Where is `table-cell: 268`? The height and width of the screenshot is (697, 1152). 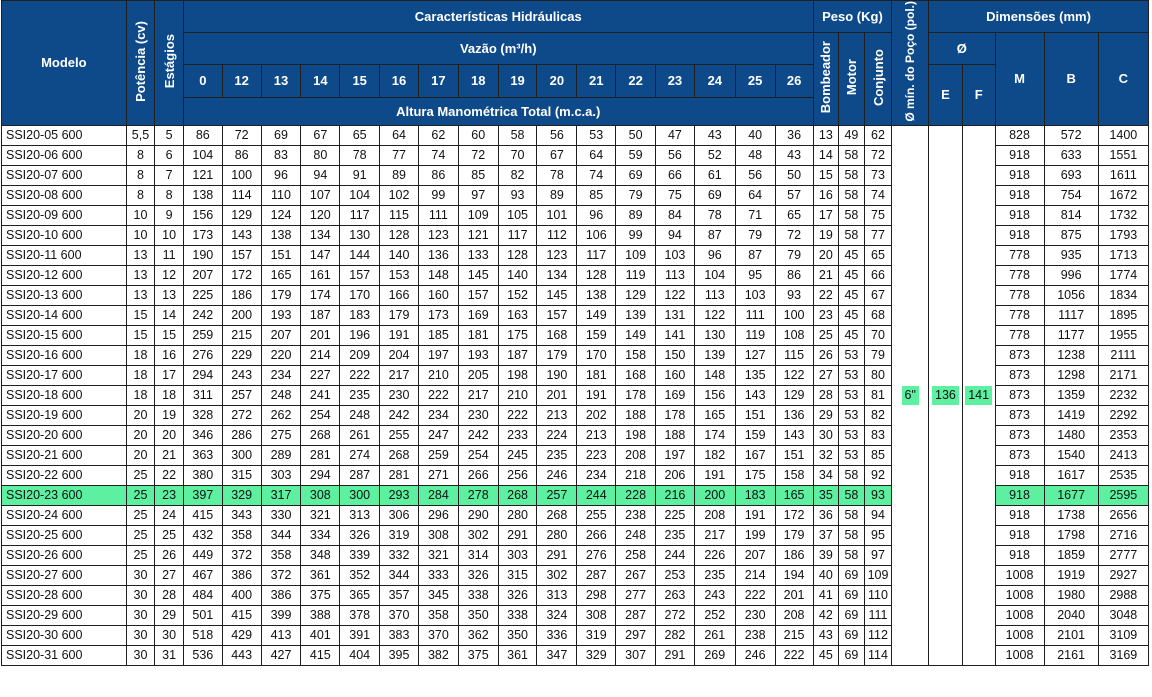 table-cell: 268 is located at coordinates (320, 435).